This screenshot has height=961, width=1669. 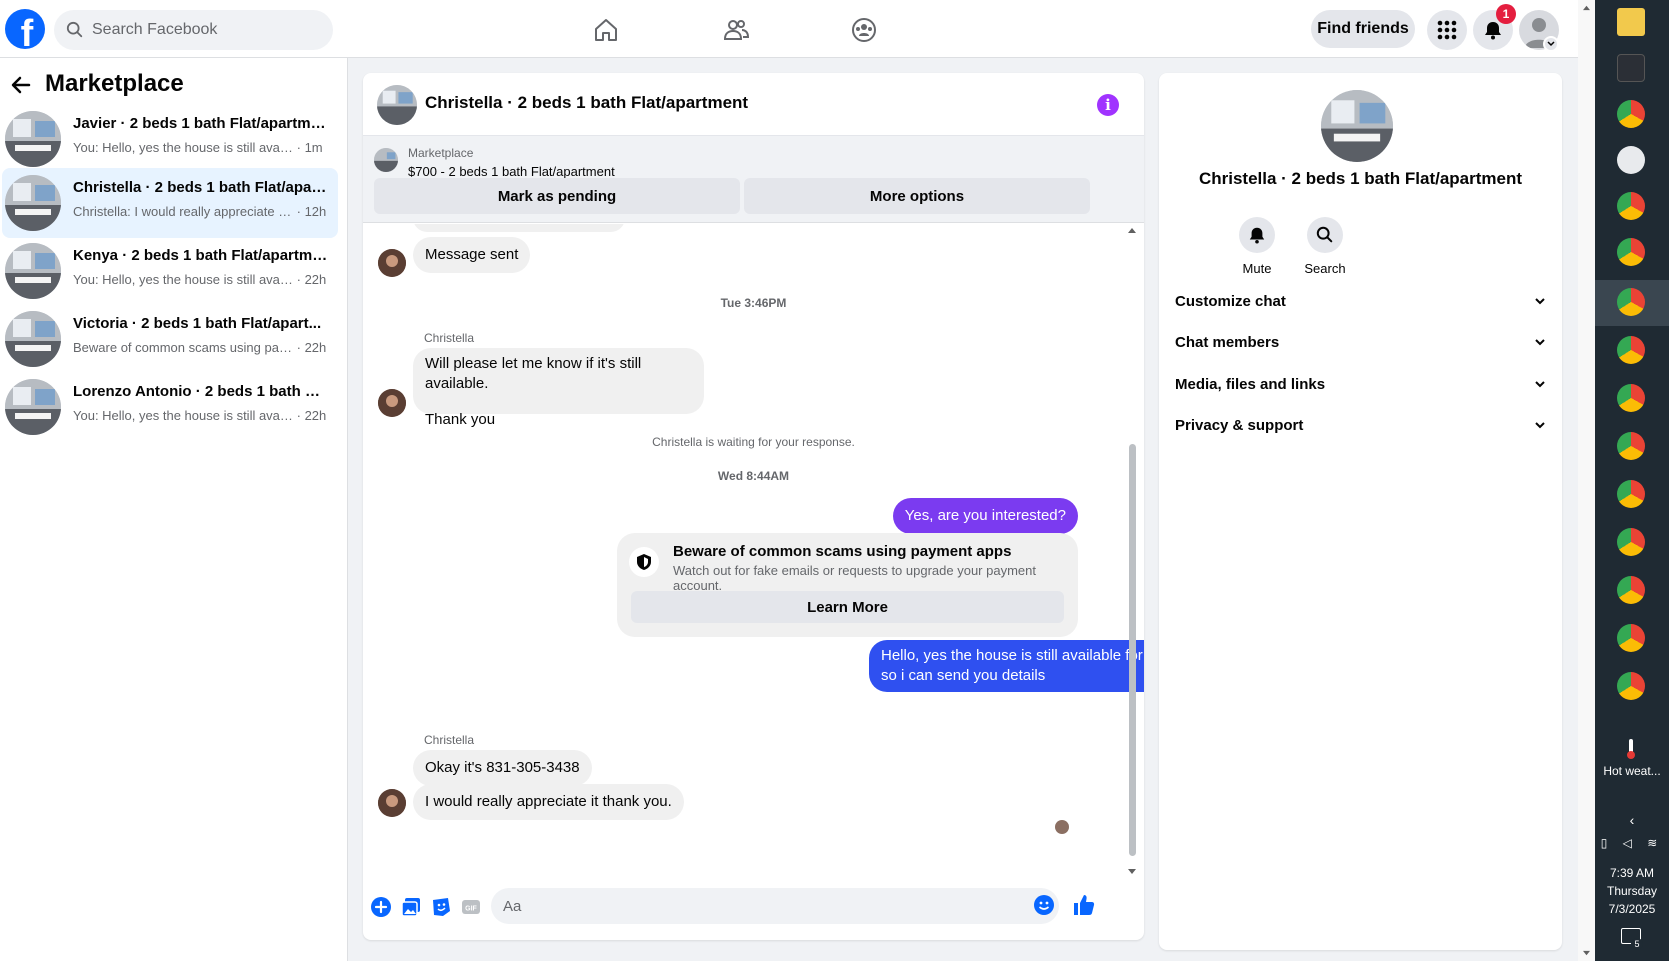 What do you see at coordinates (864, 30) in the screenshot?
I see `groups-icon` at bounding box center [864, 30].